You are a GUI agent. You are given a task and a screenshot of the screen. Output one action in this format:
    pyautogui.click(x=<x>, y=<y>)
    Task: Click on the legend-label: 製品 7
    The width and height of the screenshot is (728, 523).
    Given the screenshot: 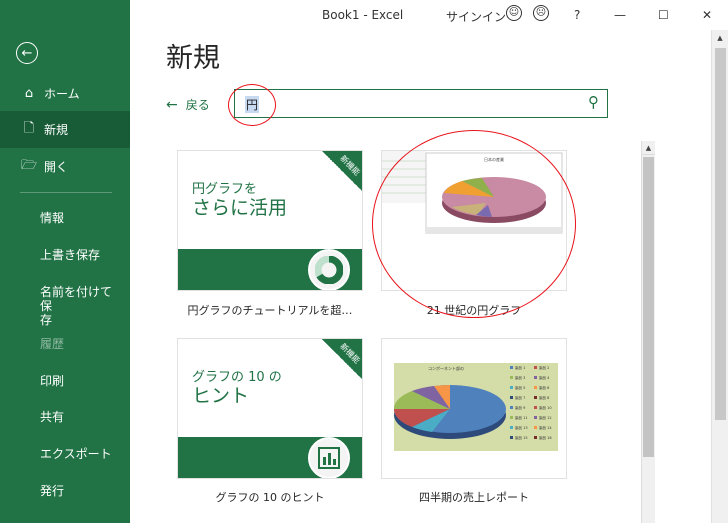 What is the action you would take?
    pyautogui.click(x=520, y=397)
    